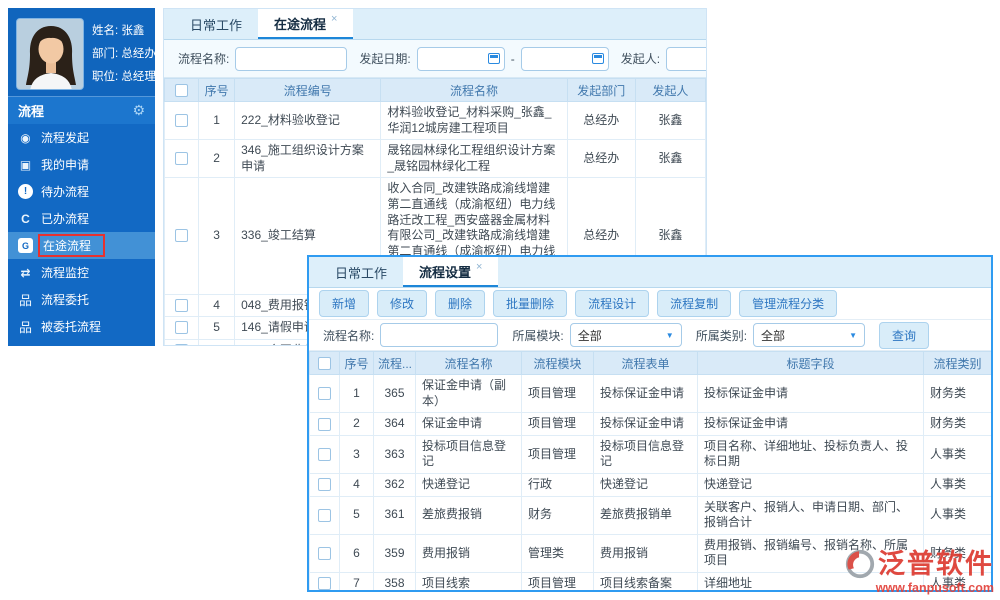  What do you see at coordinates (25, 327) in the screenshot?
I see `sitemap-icon: 品` at bounding box center [25, 327].